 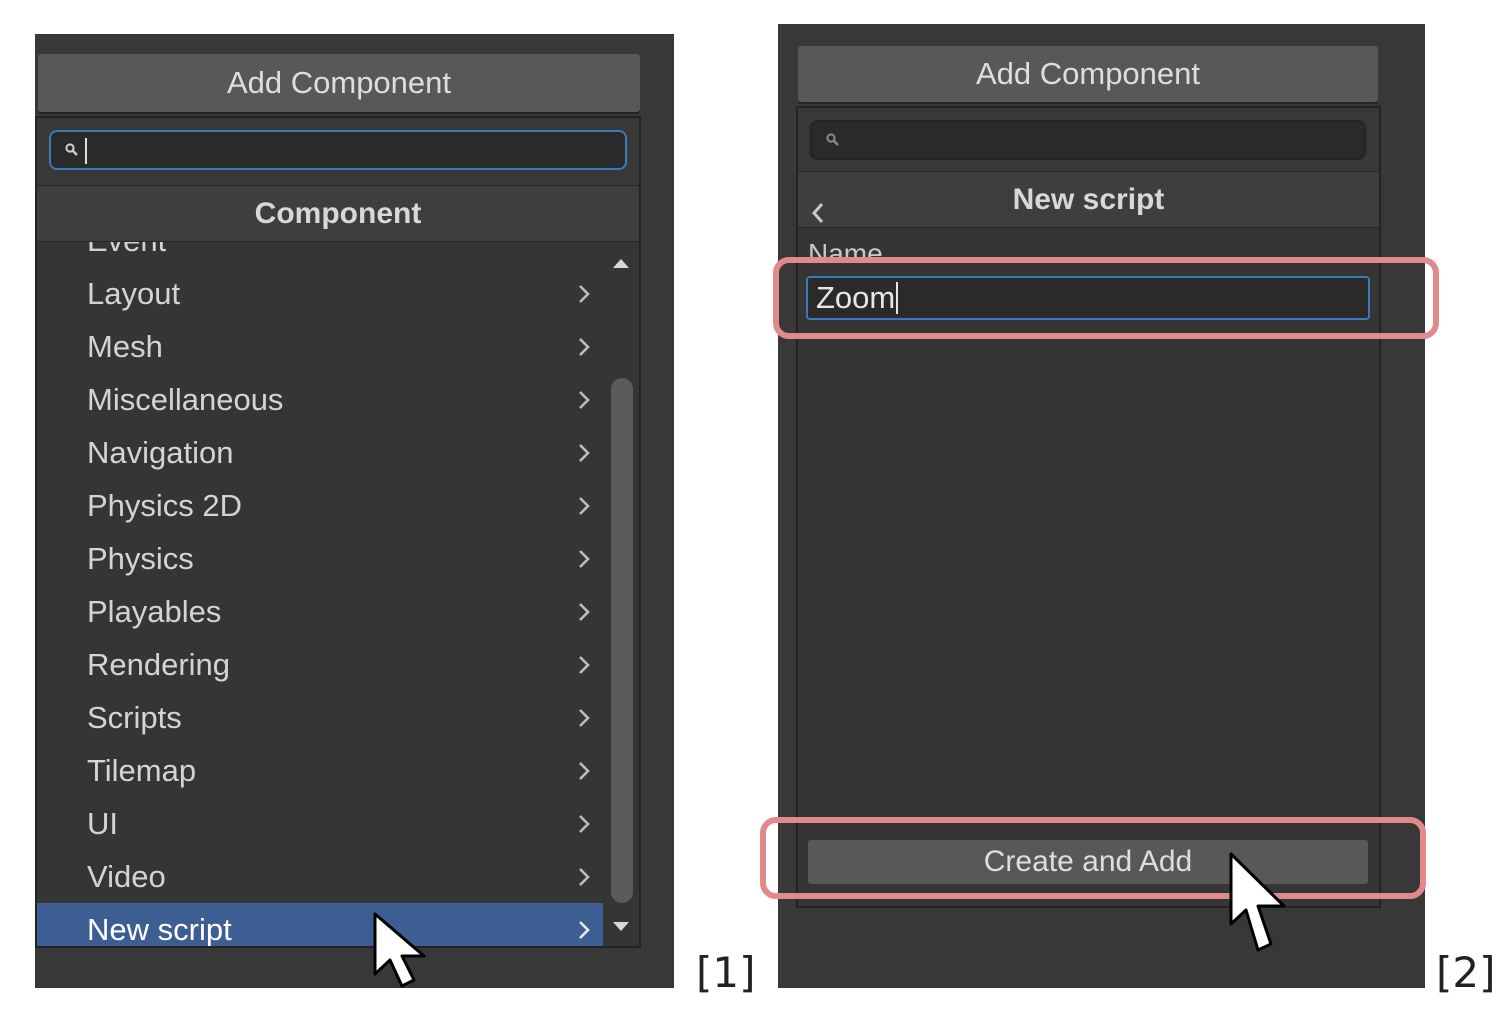 I want to click on create-button-highlight, so click(x=1093, y=858).